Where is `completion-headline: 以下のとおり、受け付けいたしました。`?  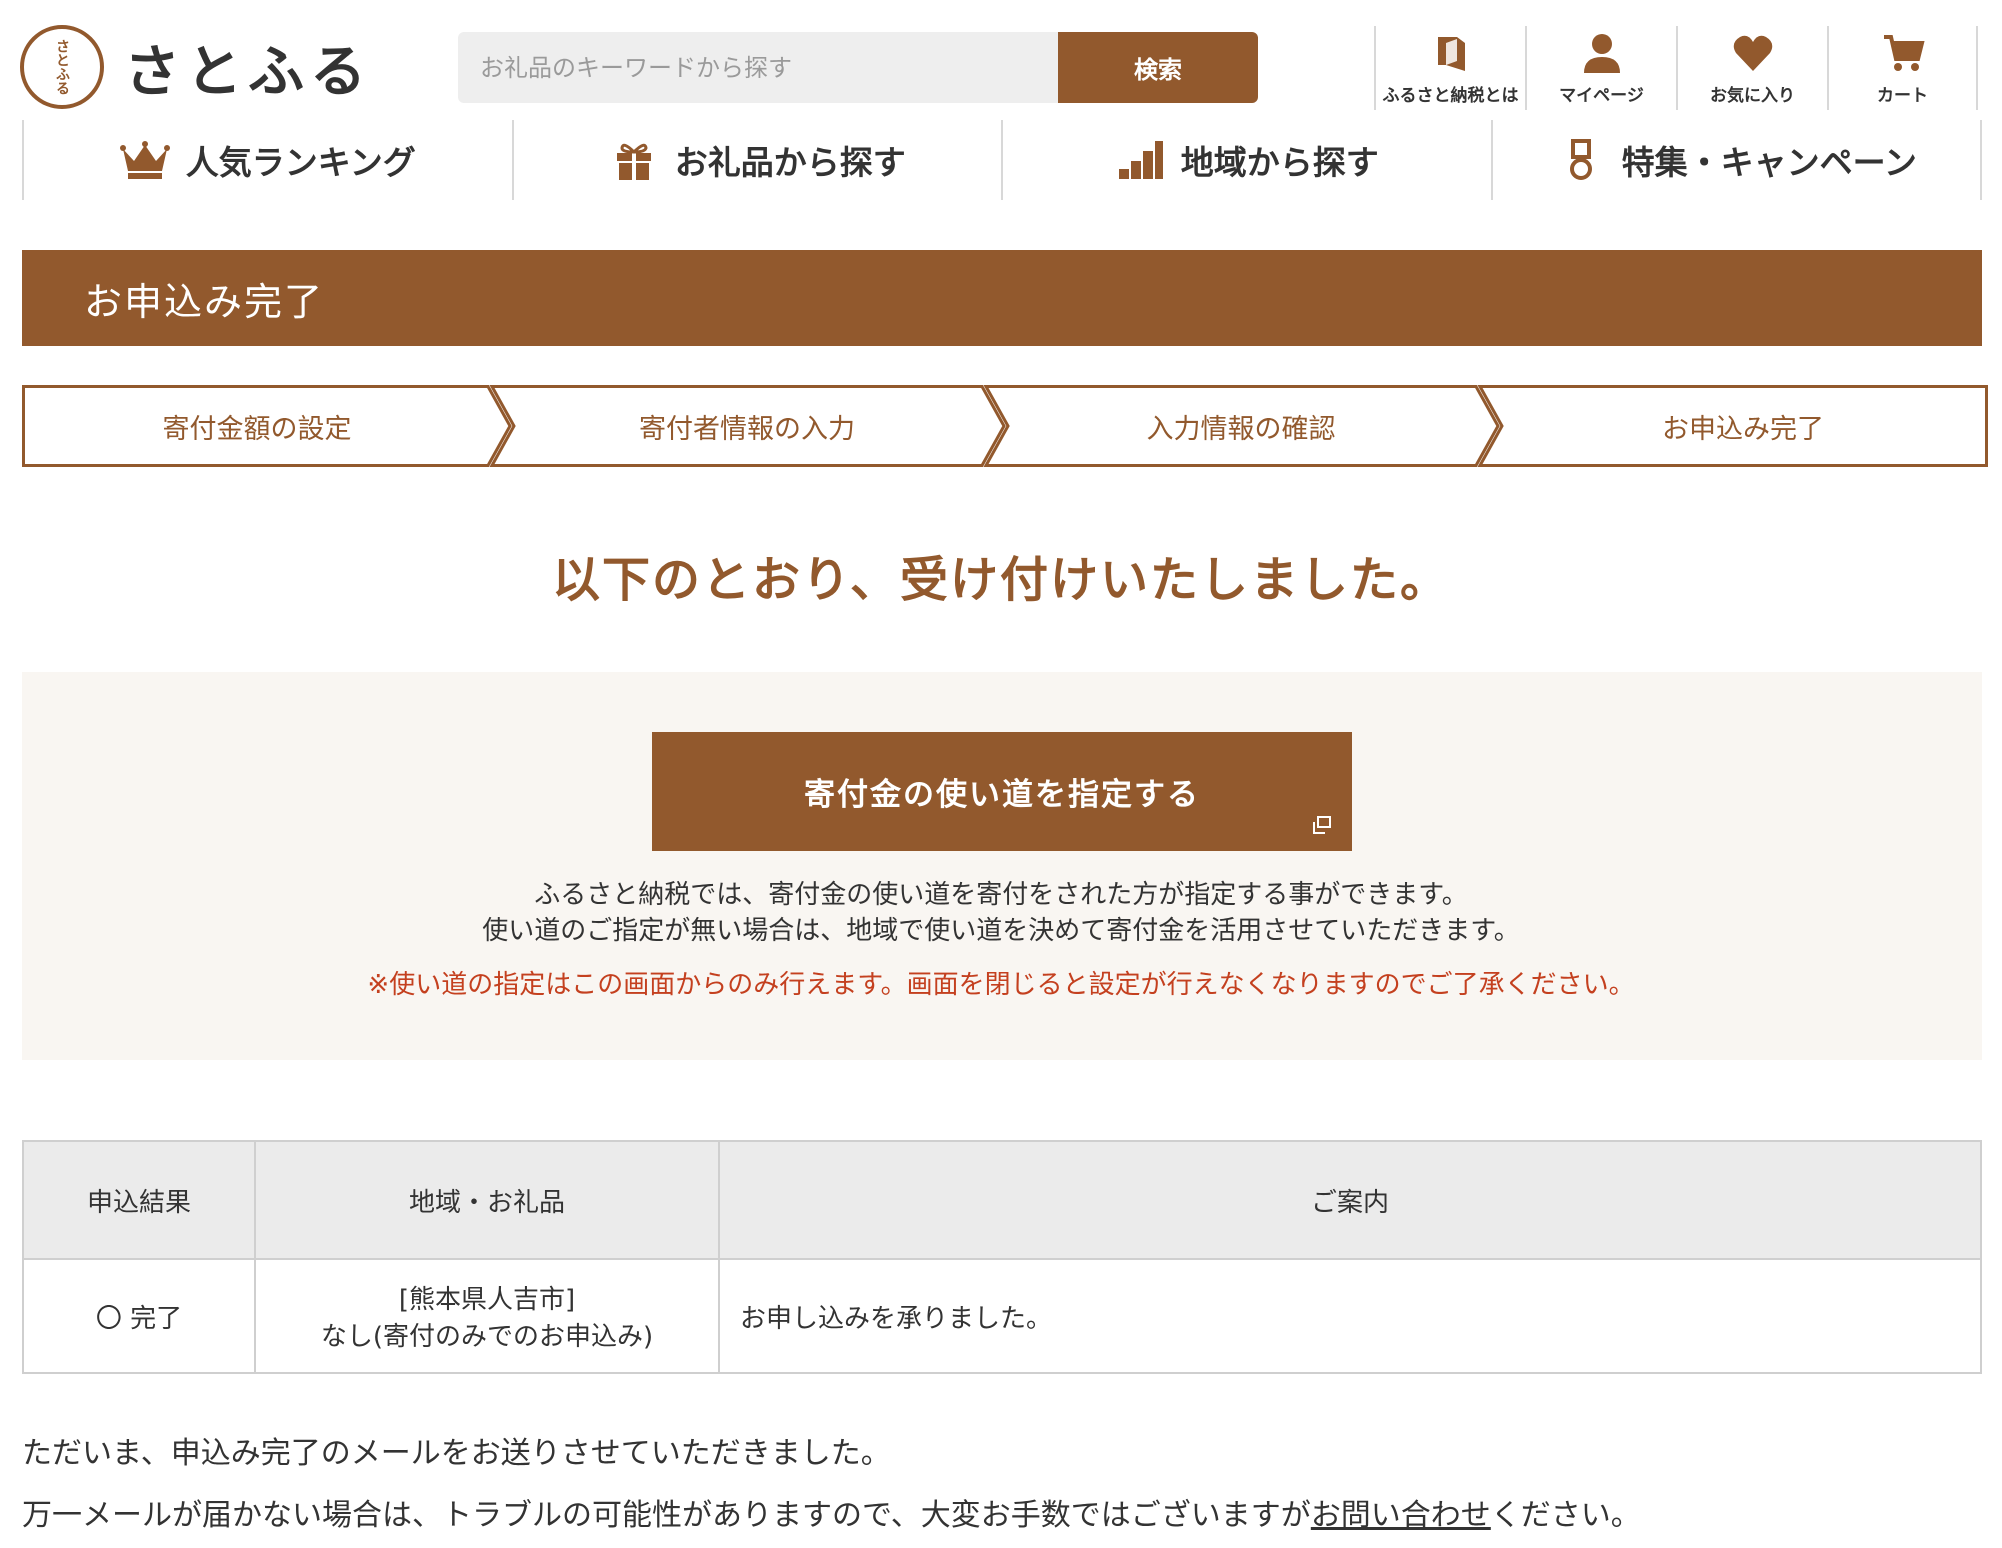 completion-headline: 以下のとおり、受け付けいたしました。 is located at coordinates (1001, 580).